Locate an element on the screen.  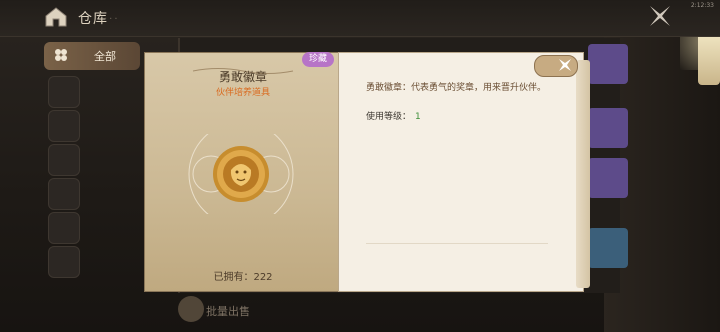
sidebar-item-equipment is located at coordinates (64, 160).